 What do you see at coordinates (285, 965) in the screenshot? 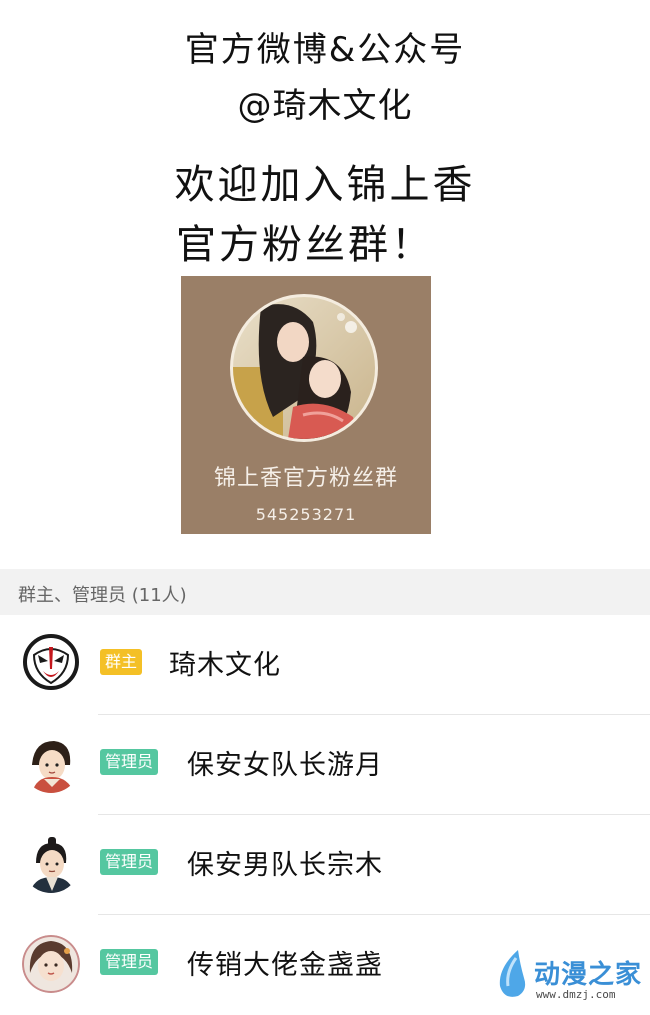
I see `member-name: 传销大佬金盏盏` at bounding box center [285, 965].